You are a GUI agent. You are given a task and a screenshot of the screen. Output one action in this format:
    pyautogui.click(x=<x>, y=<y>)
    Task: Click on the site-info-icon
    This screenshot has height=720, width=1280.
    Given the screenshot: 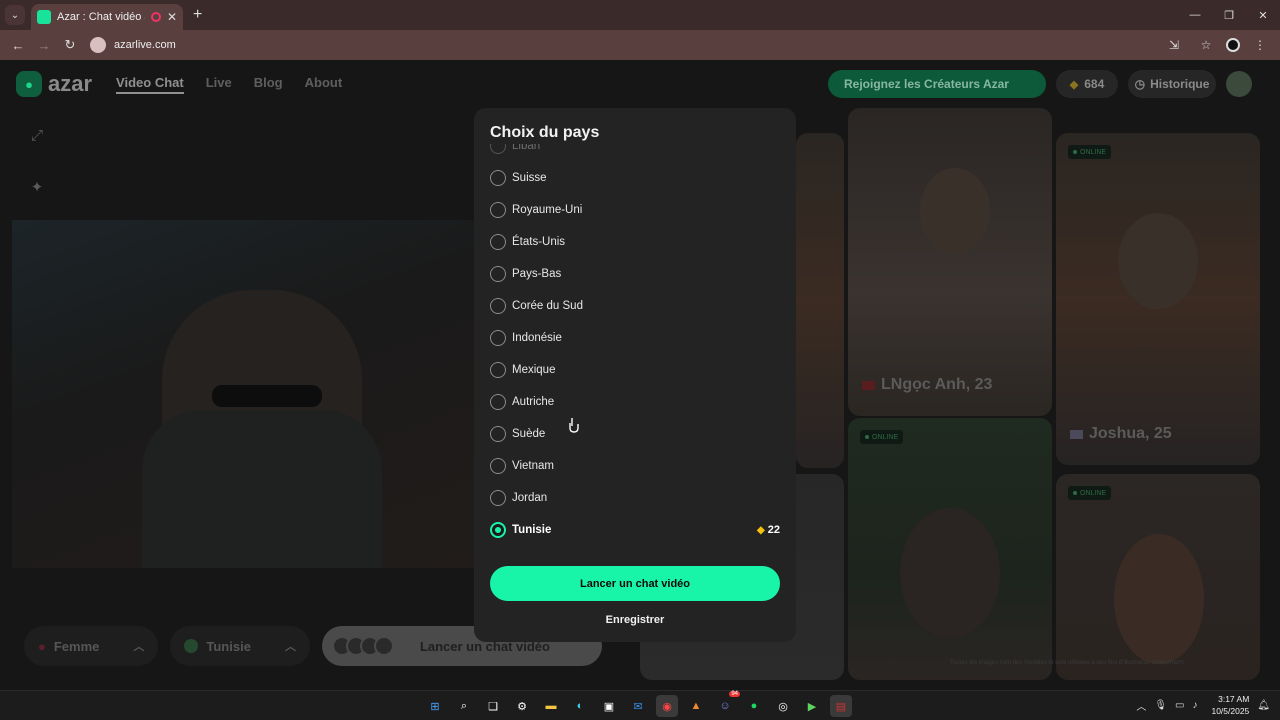 What is the action you would take?
    pyautogui.click(x=98, y=45)
    